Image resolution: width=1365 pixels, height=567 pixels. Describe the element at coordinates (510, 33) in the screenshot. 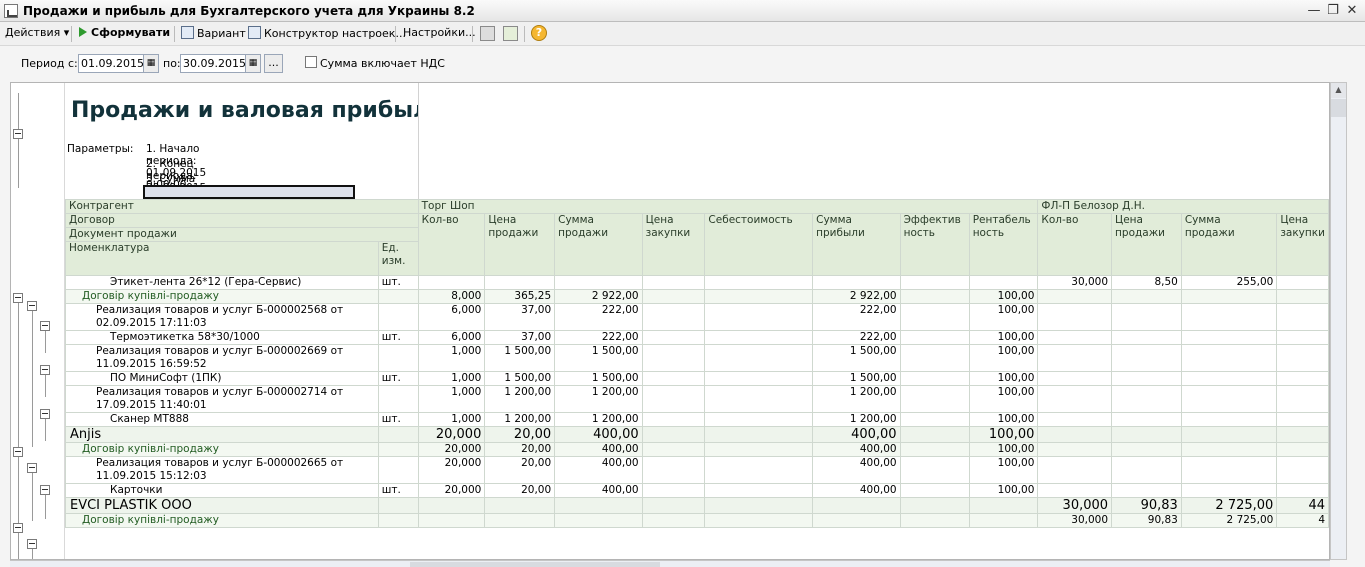

I see `export-icon` at that location.